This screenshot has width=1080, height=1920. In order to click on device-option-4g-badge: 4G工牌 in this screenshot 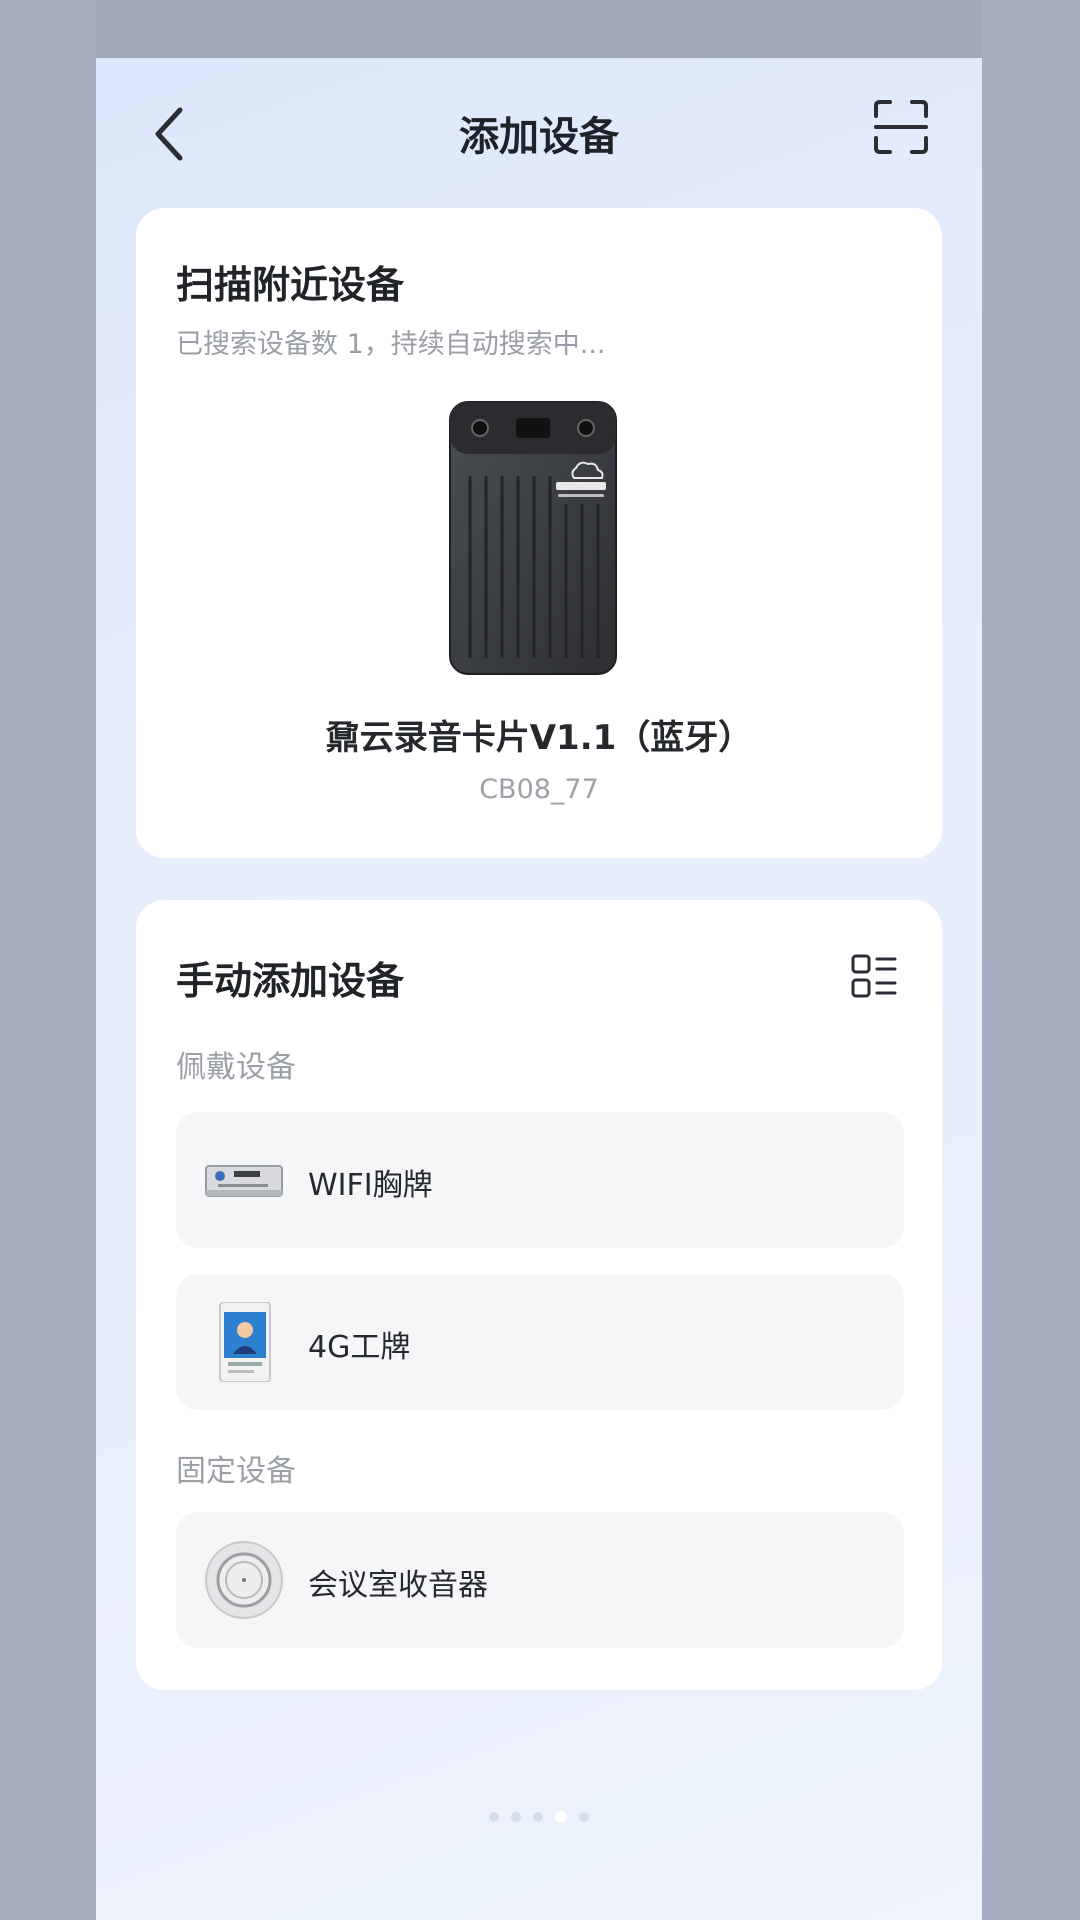, I will do `click(540, 1342)`.